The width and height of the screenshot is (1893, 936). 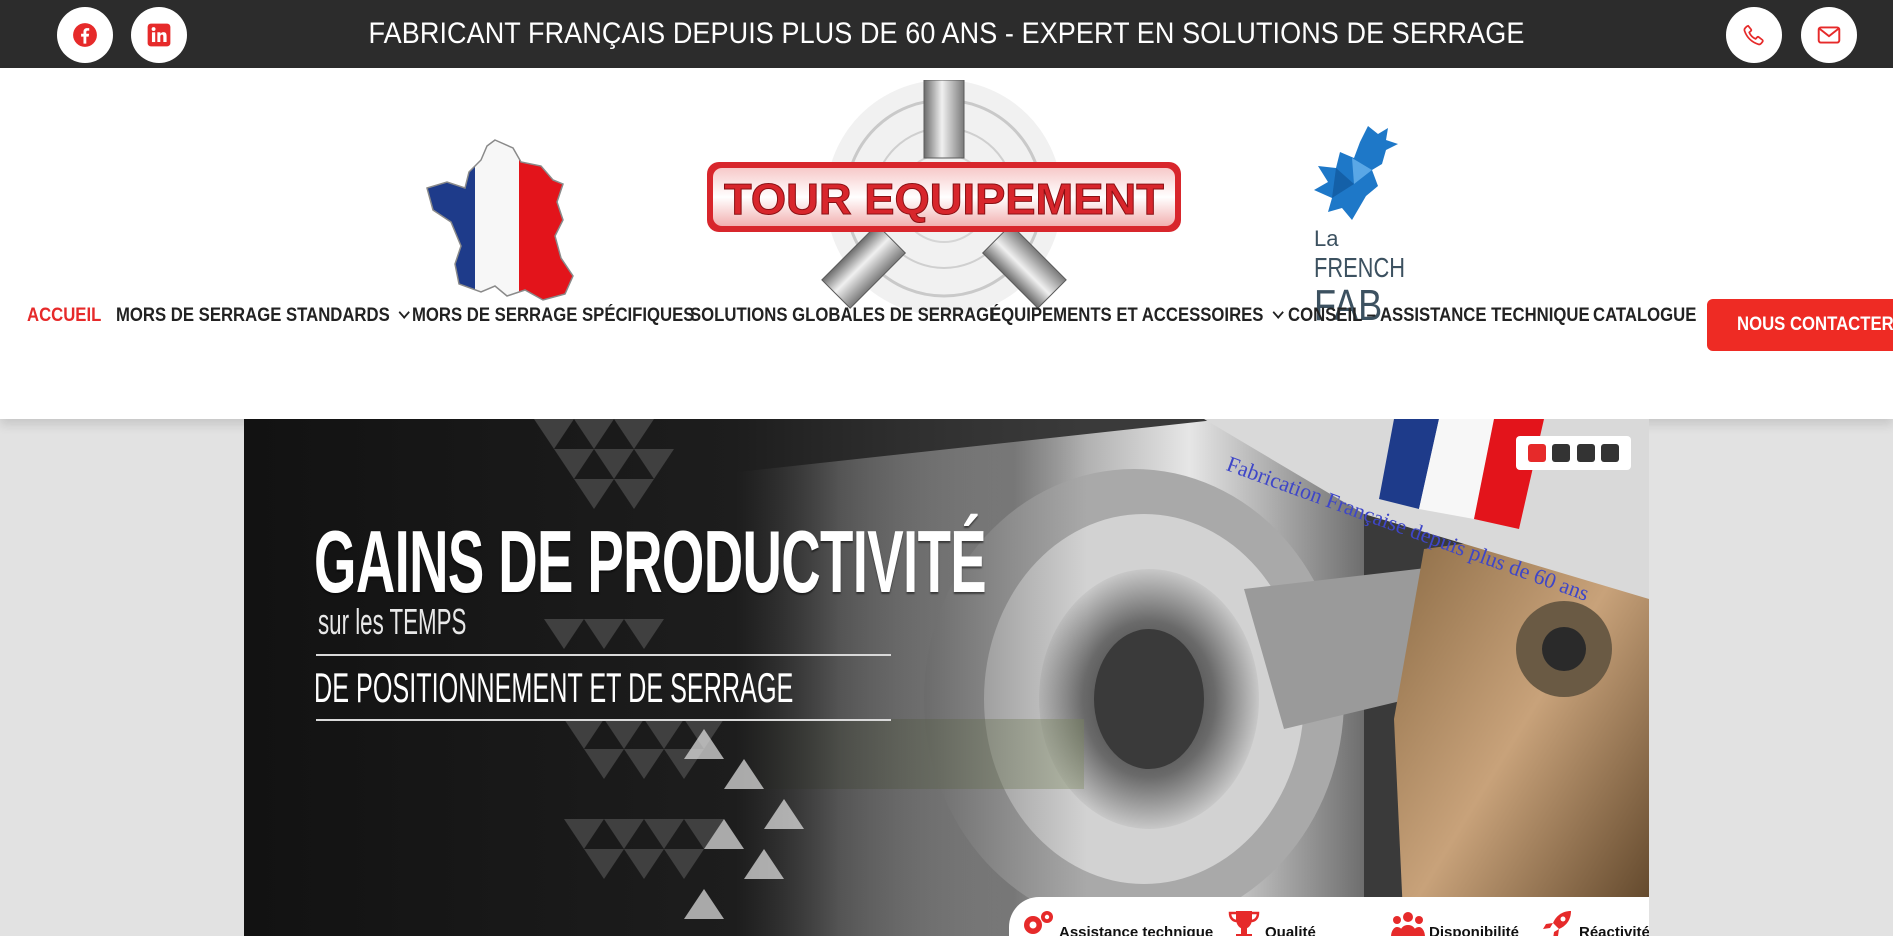 What do you see at coordinates (1038, 922) in the screenshot?
I see `gears-icon` at bounding box center [1038, 922].